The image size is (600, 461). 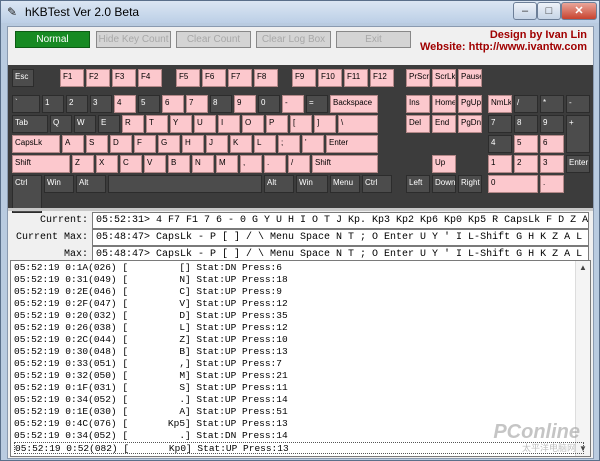 I want to click on key-m: M, so click(x=227, y=164).